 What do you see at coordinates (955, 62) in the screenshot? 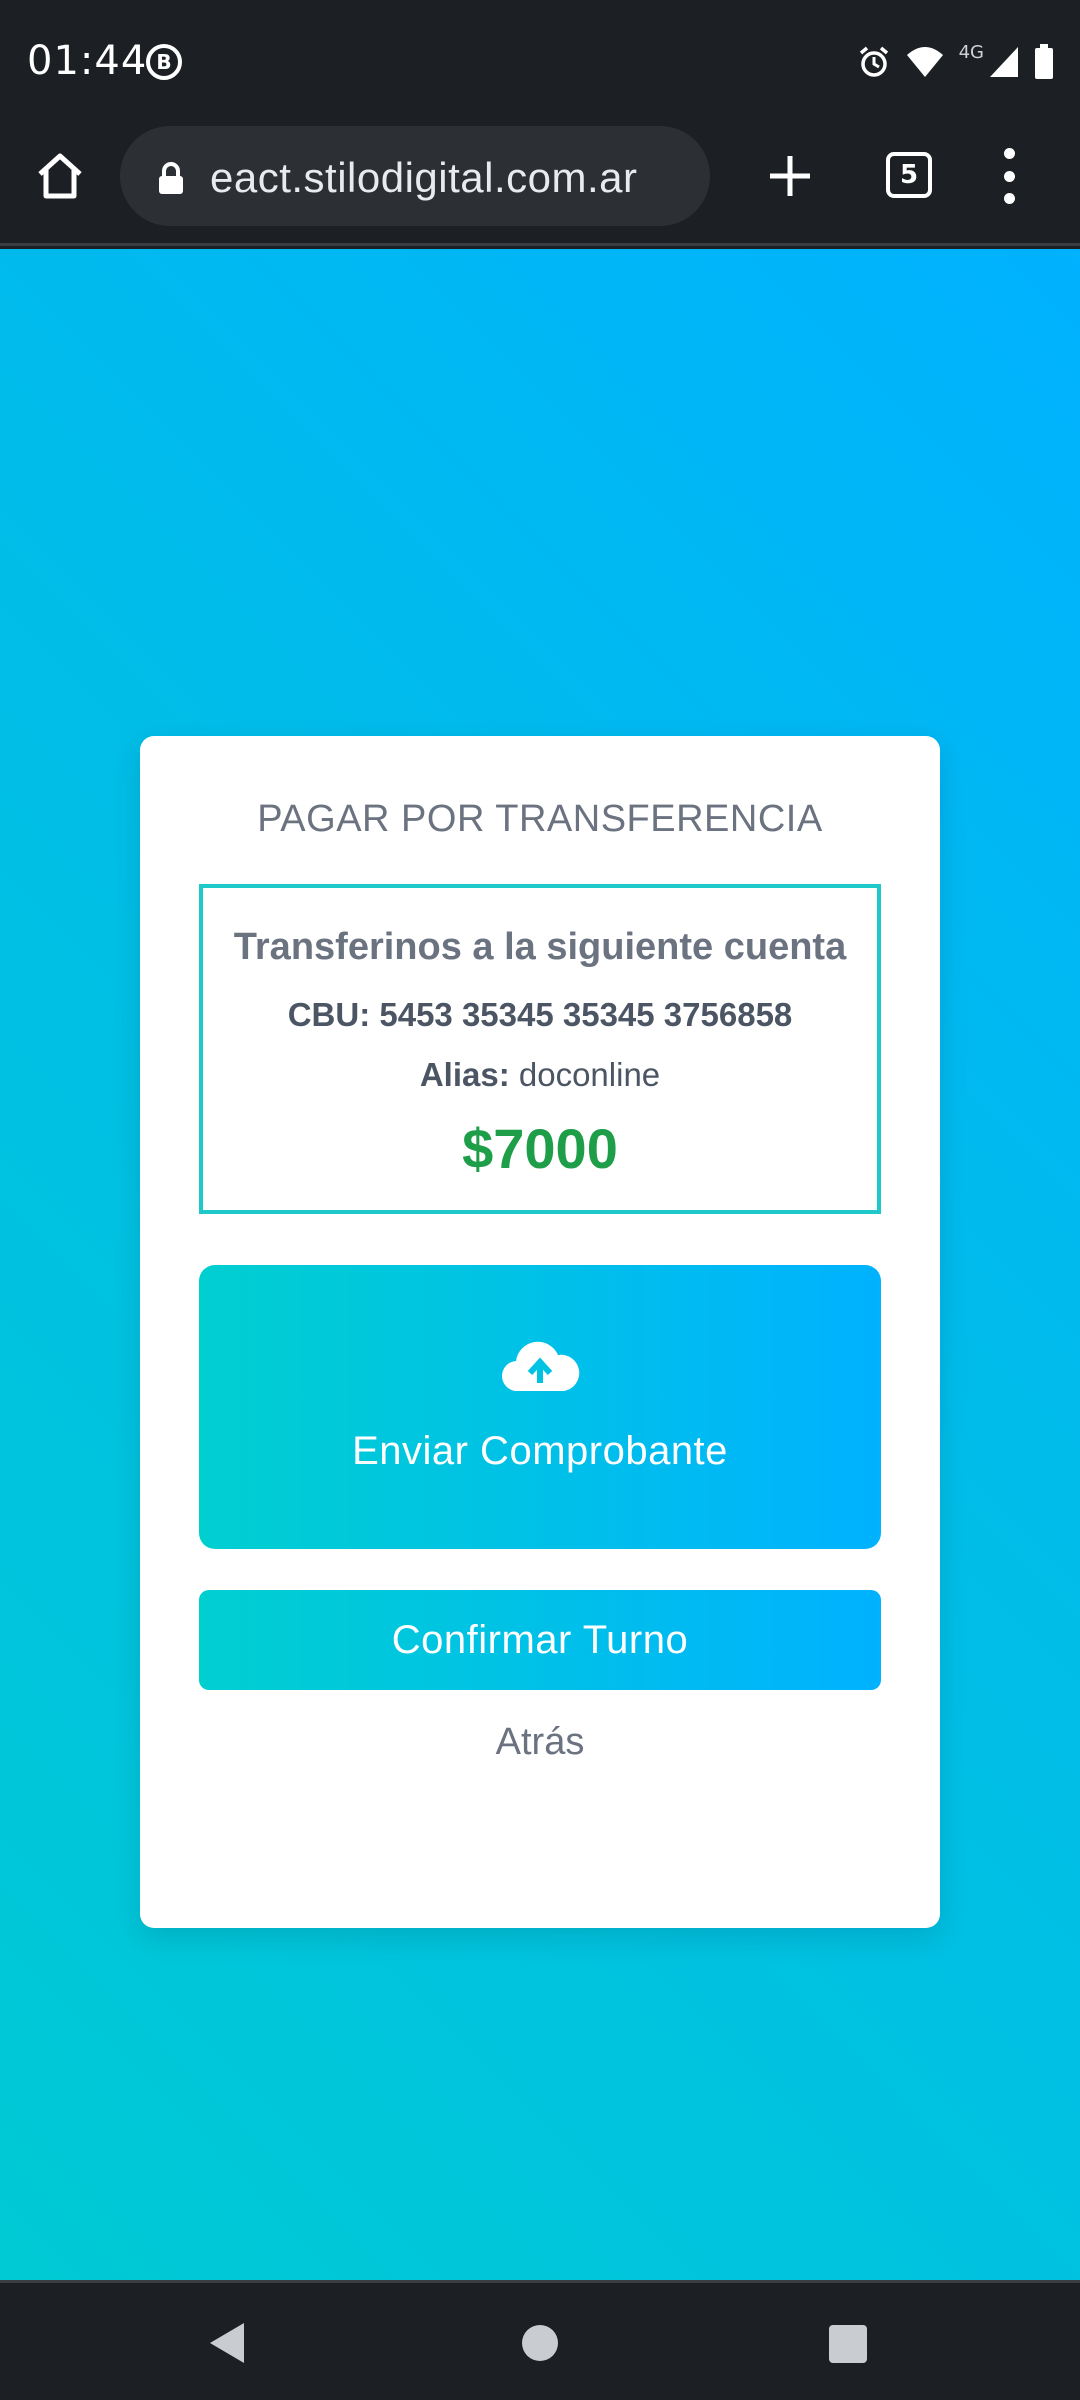
I see `status-icons: 4G` at bounding box center [955, 62].